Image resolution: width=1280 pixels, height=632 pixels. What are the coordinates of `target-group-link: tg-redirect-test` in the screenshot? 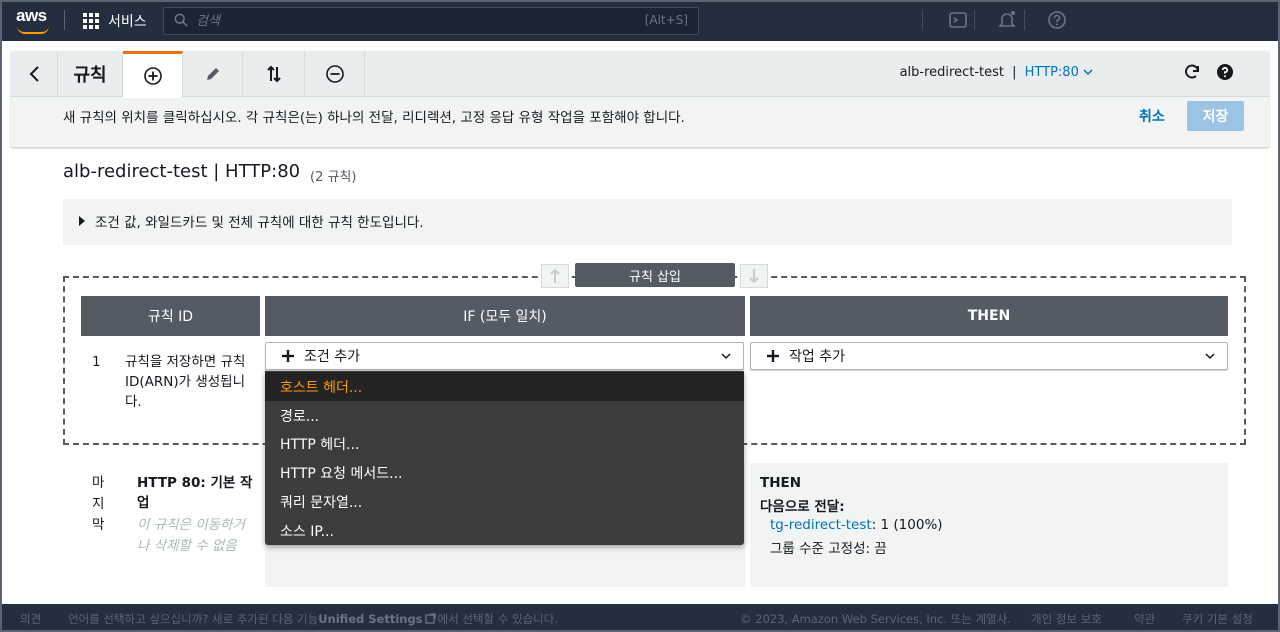 It's located at (821, 525).